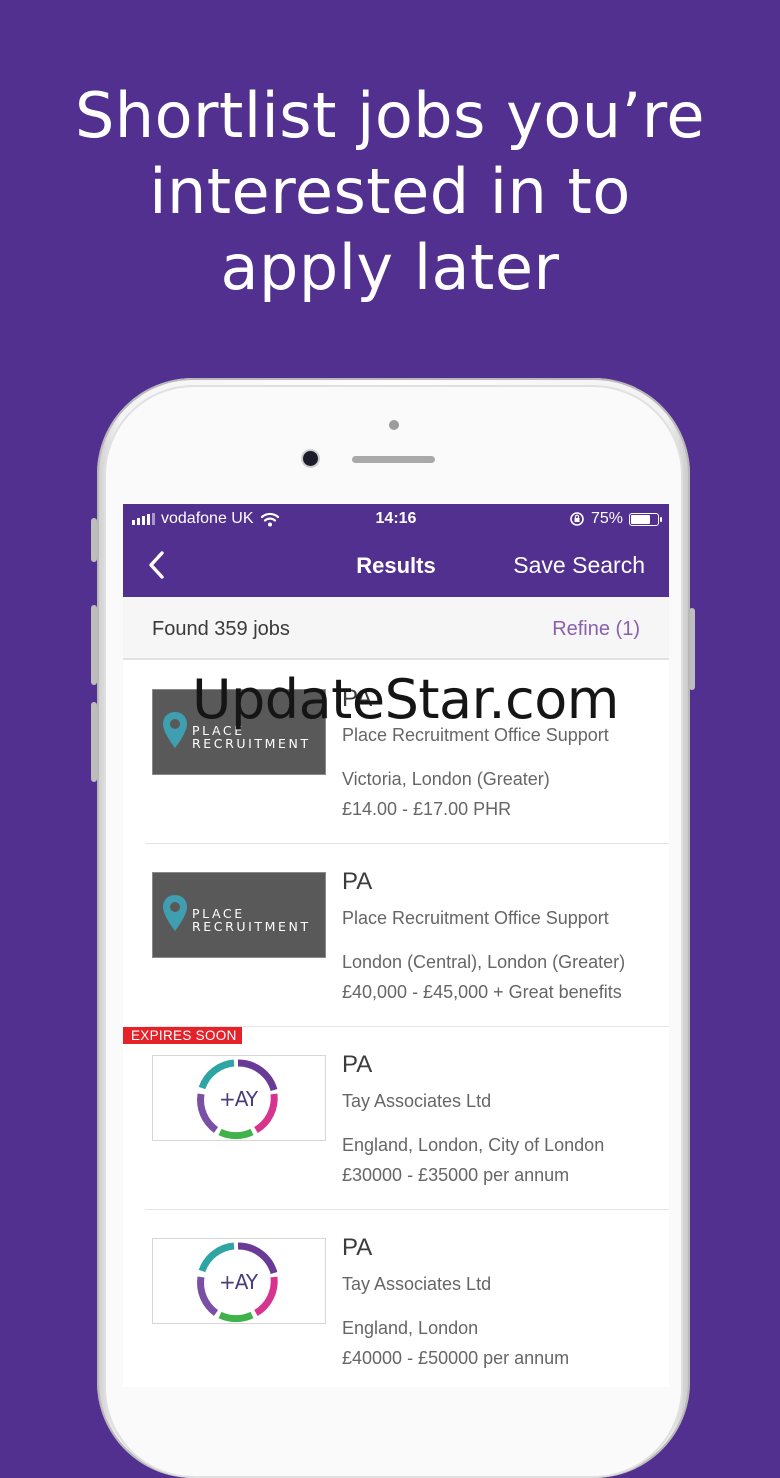 The height and width of the screenshot is (1478, 780). Describe the element at coordinates (182, 1035) in the screenshot. I see `expires-soon-badge: EXPIRES SOON` at that location.